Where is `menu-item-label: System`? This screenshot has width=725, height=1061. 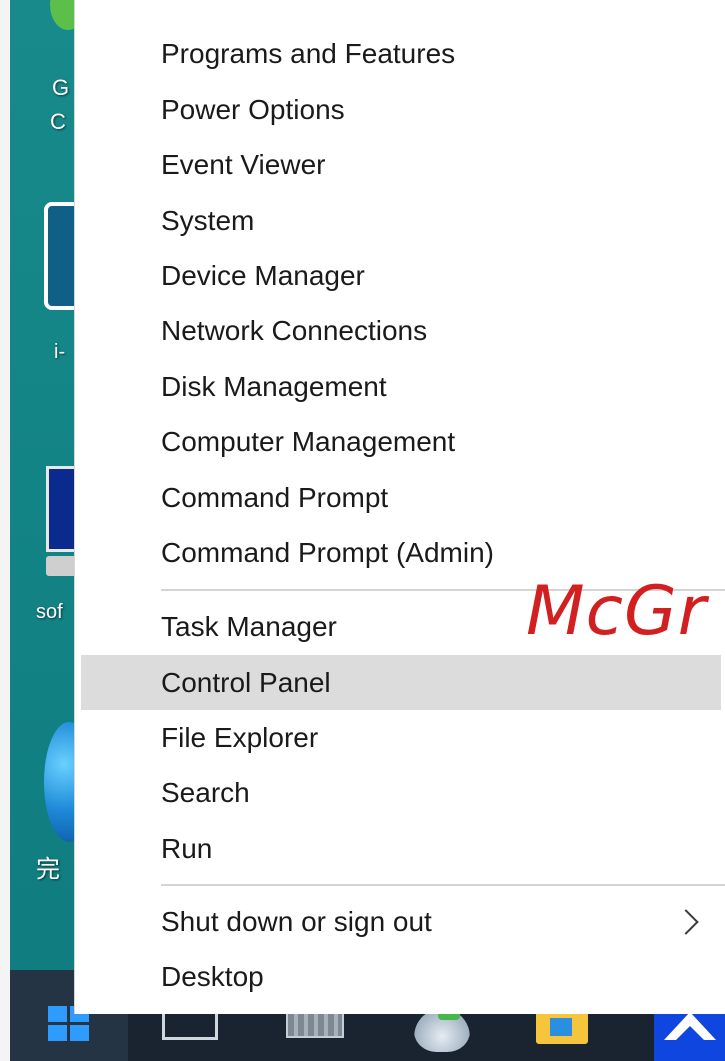 menu-item-label: System is located at coordinates (208, 220).